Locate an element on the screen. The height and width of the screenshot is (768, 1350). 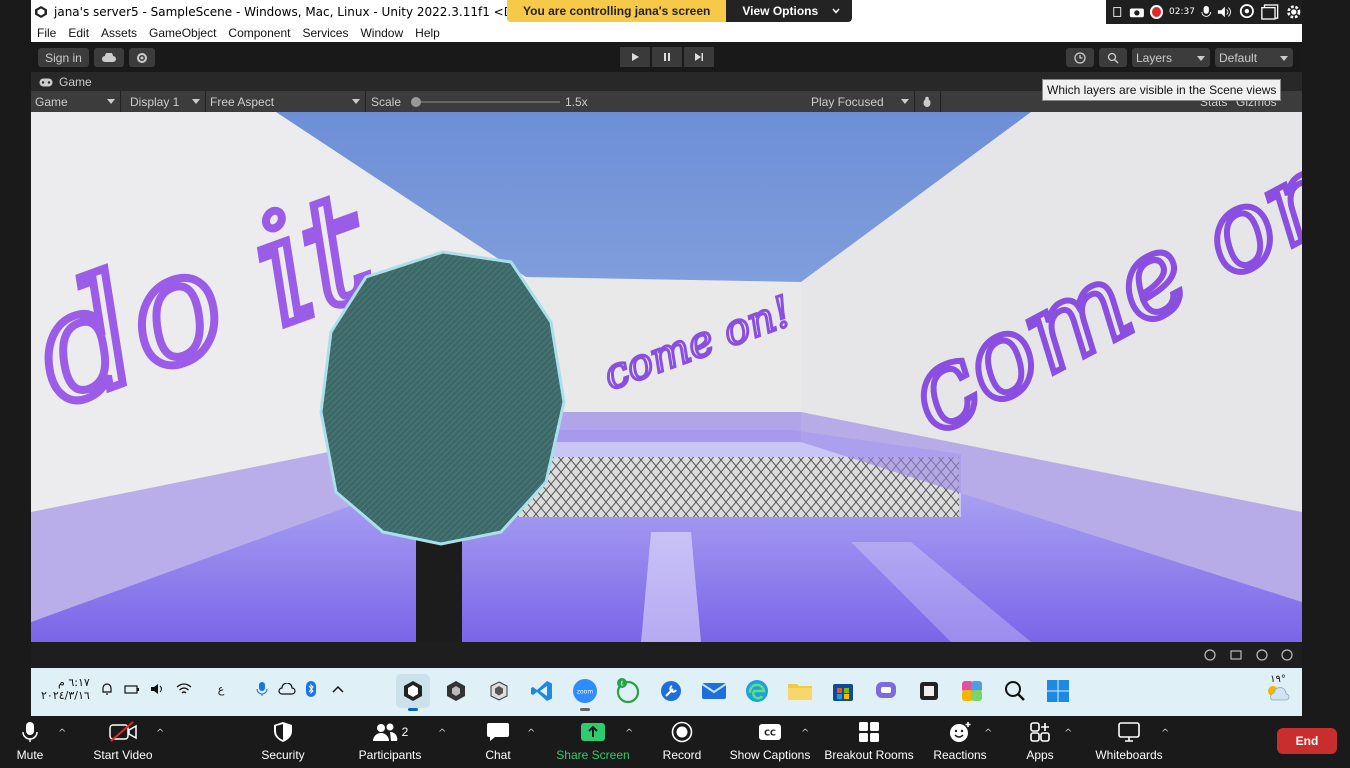
taskbar-unity-hub is located at coordinates (456, 691).